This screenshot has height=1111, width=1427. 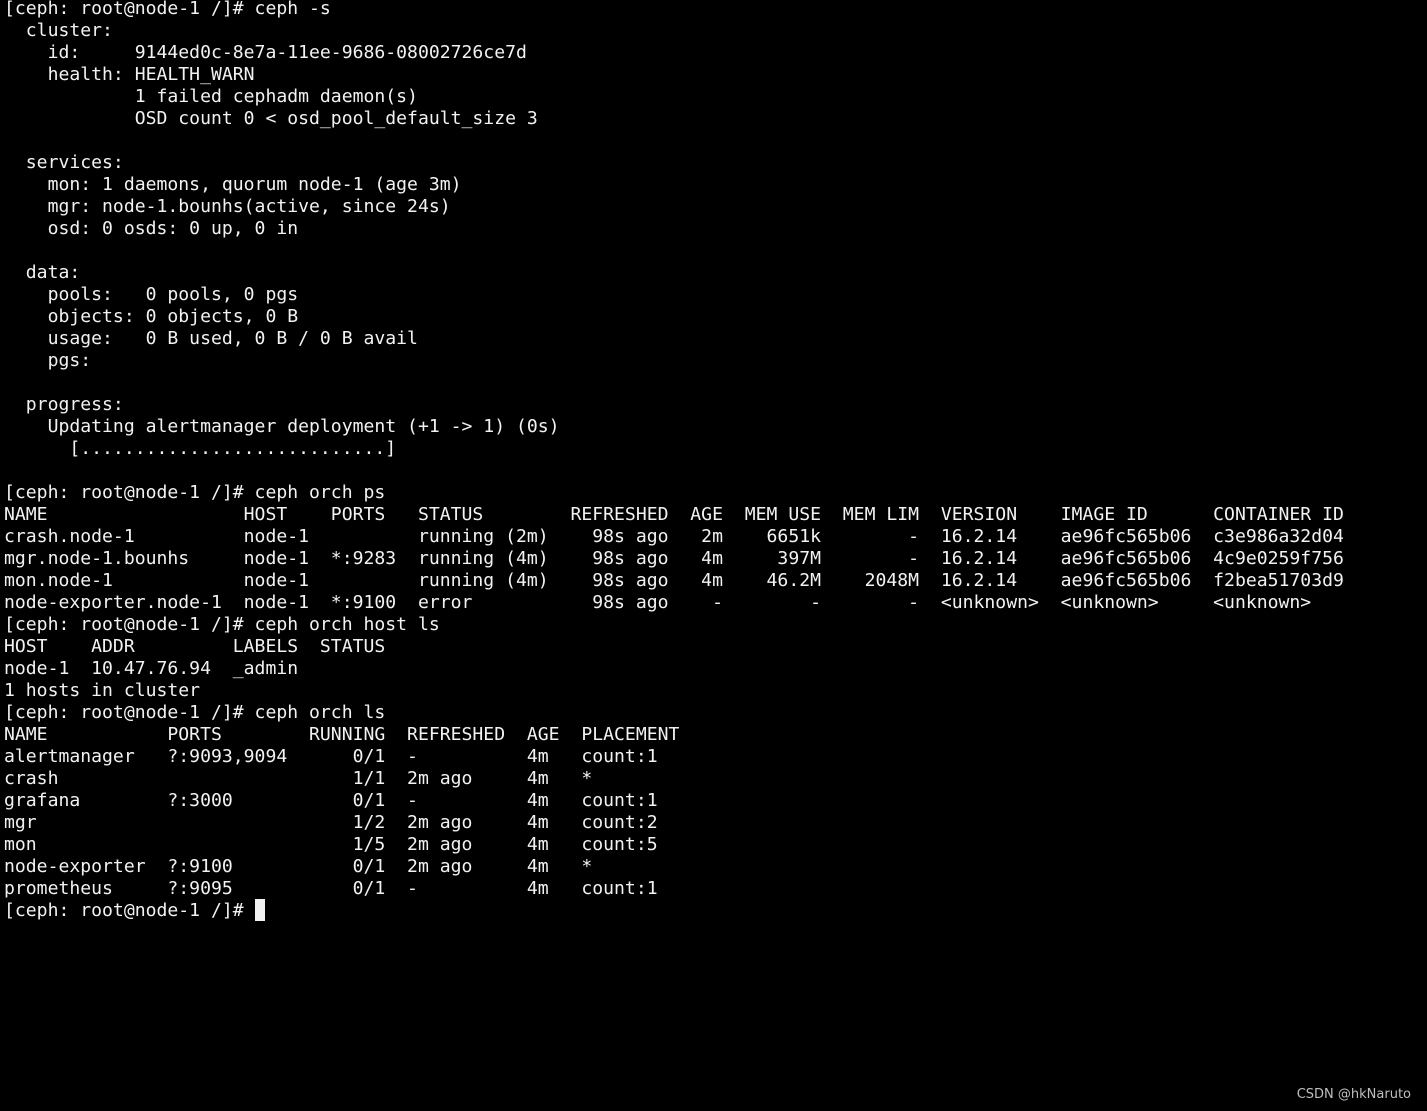 I want to click on watermark: CSDN @hkNaruto, so click(x=1353, y=1094).